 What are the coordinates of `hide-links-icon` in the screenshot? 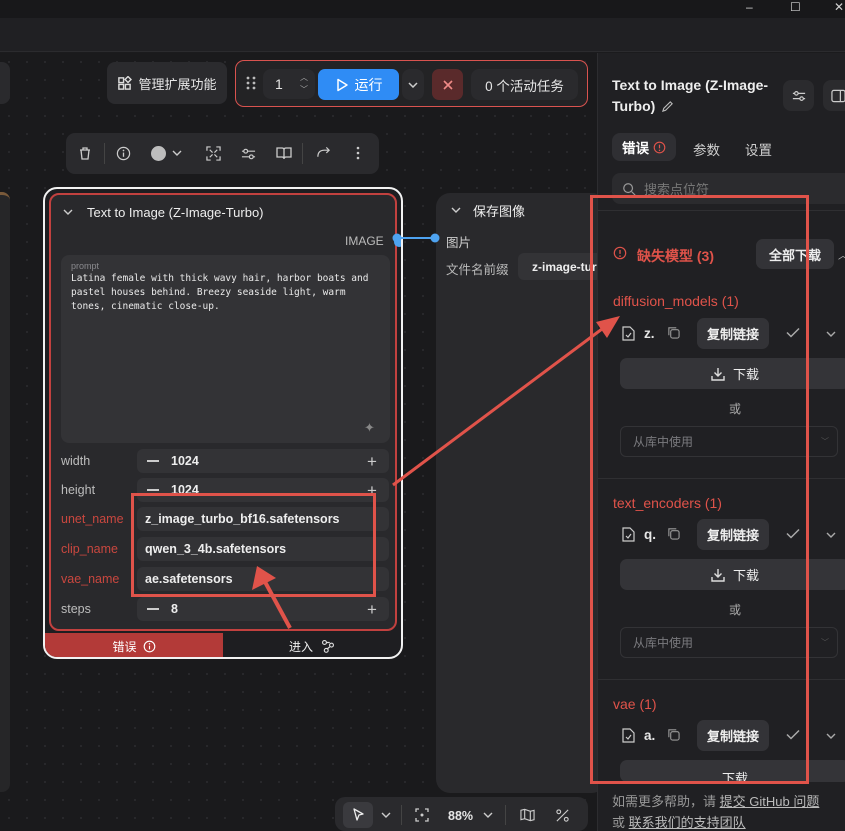 It's located at (562, 815).